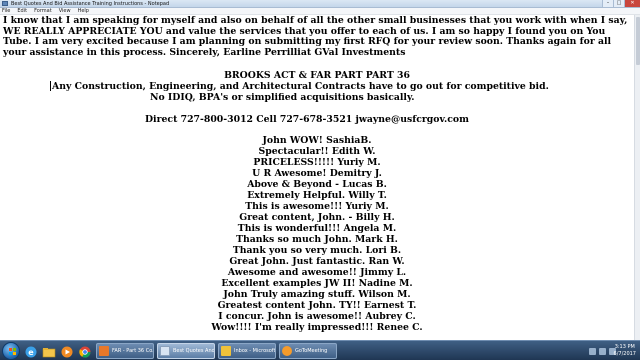  Describe the element at coordinates (83, 11) in the screenshot. I see `menu-help: Help` at that location.